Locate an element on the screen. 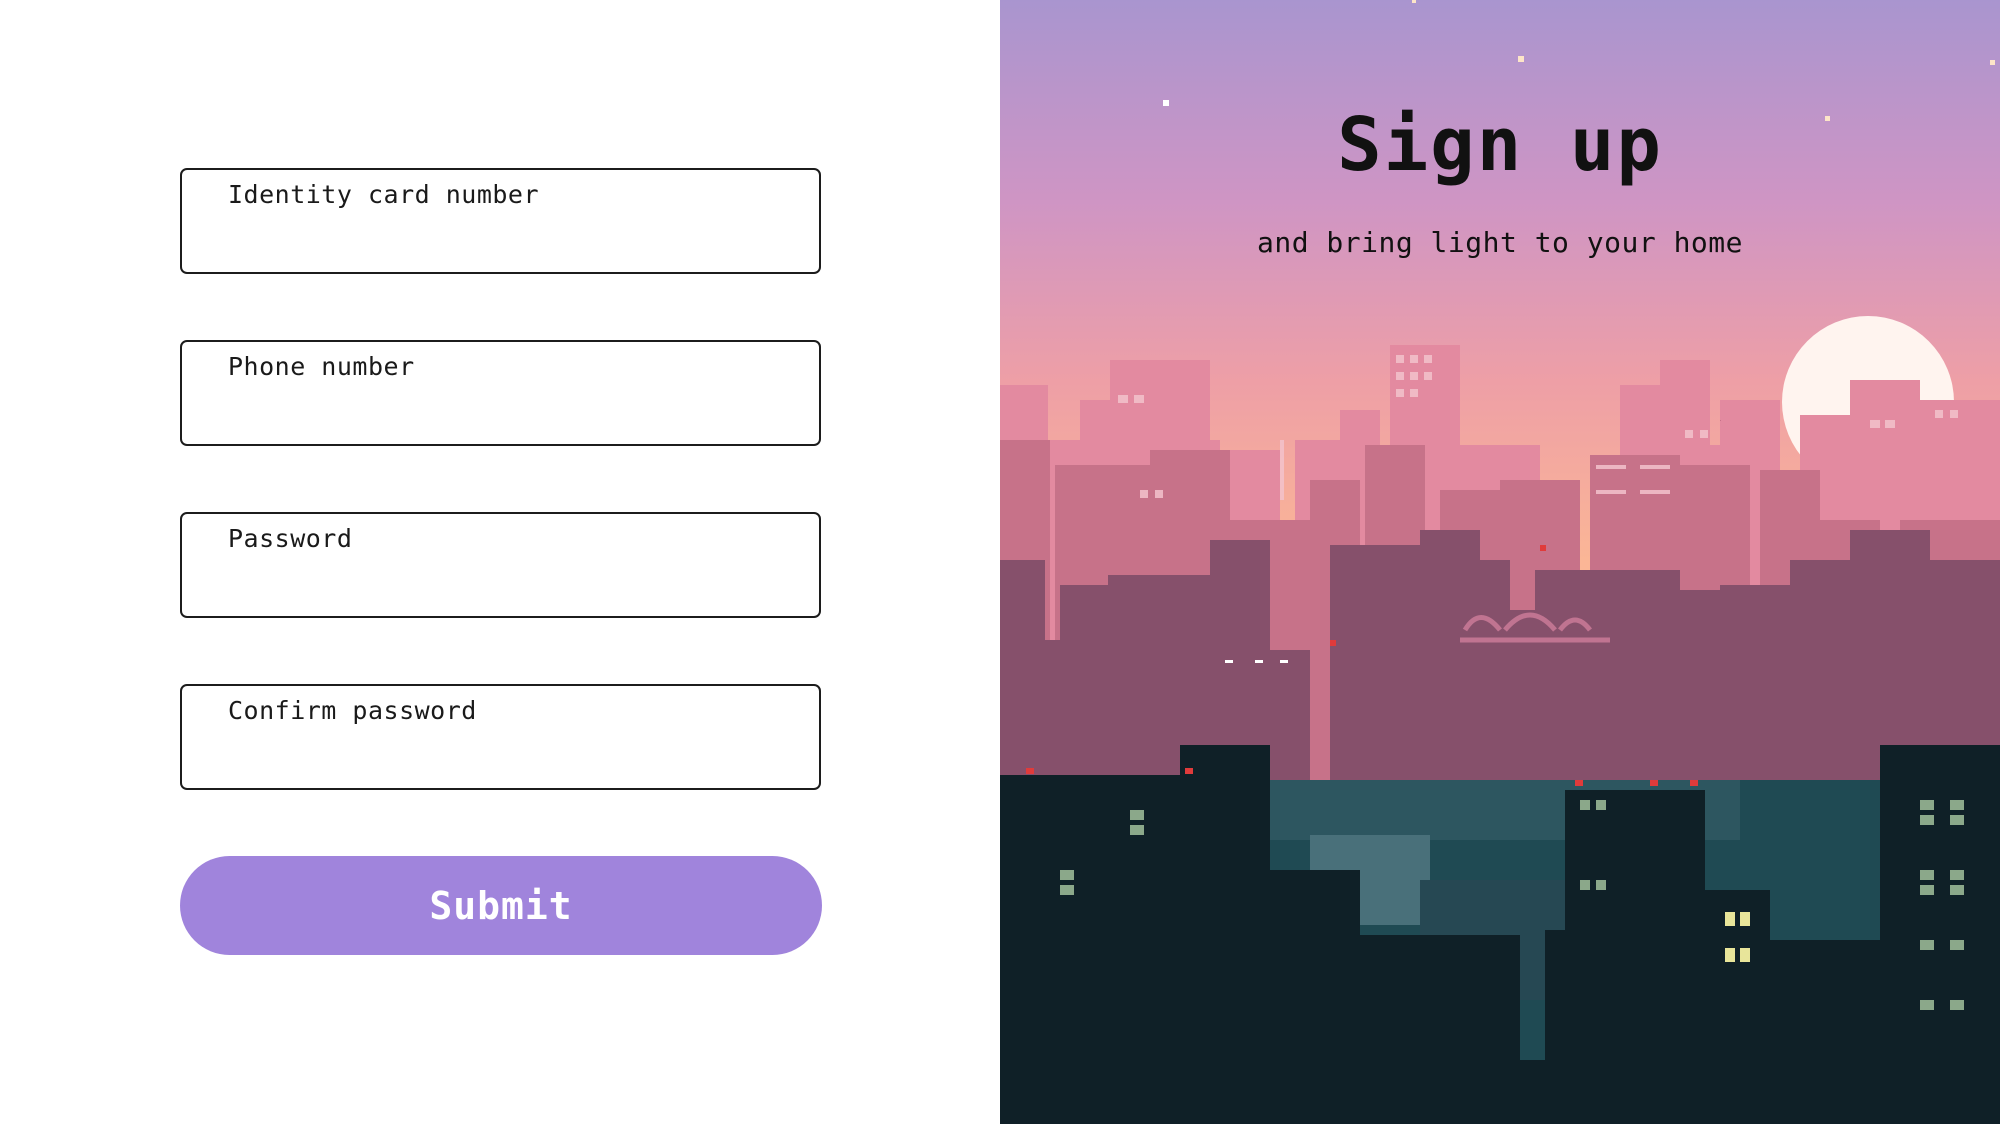 This screenshot has height=1124, width=2000. identity-card-field: Identity card number is located at coordinates (500, 221).